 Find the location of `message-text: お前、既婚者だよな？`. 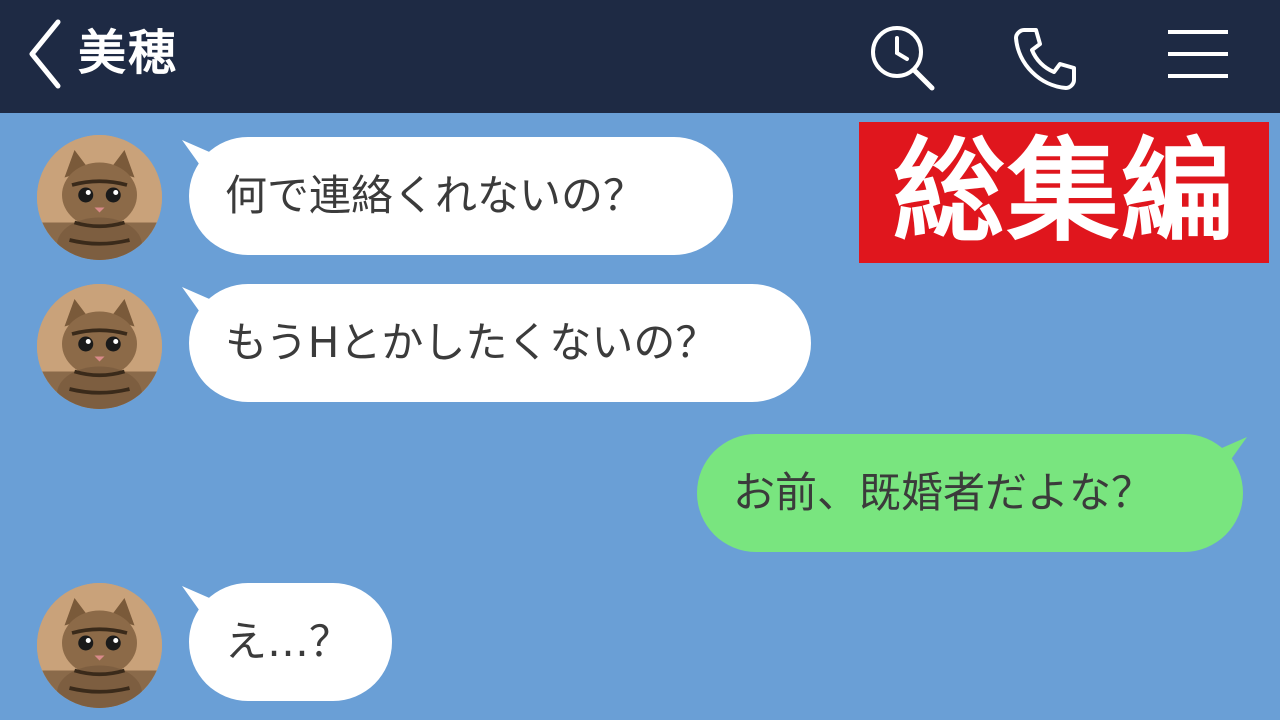

message-text: お前、既婚者だよな？ is located at coordinates (943, 492).